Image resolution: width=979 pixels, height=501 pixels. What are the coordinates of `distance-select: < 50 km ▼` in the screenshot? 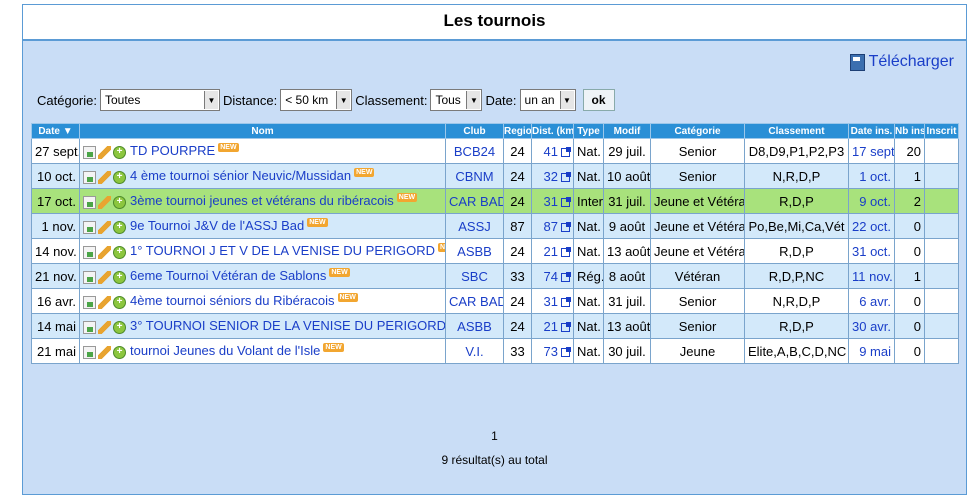 It's located at (316, 100).